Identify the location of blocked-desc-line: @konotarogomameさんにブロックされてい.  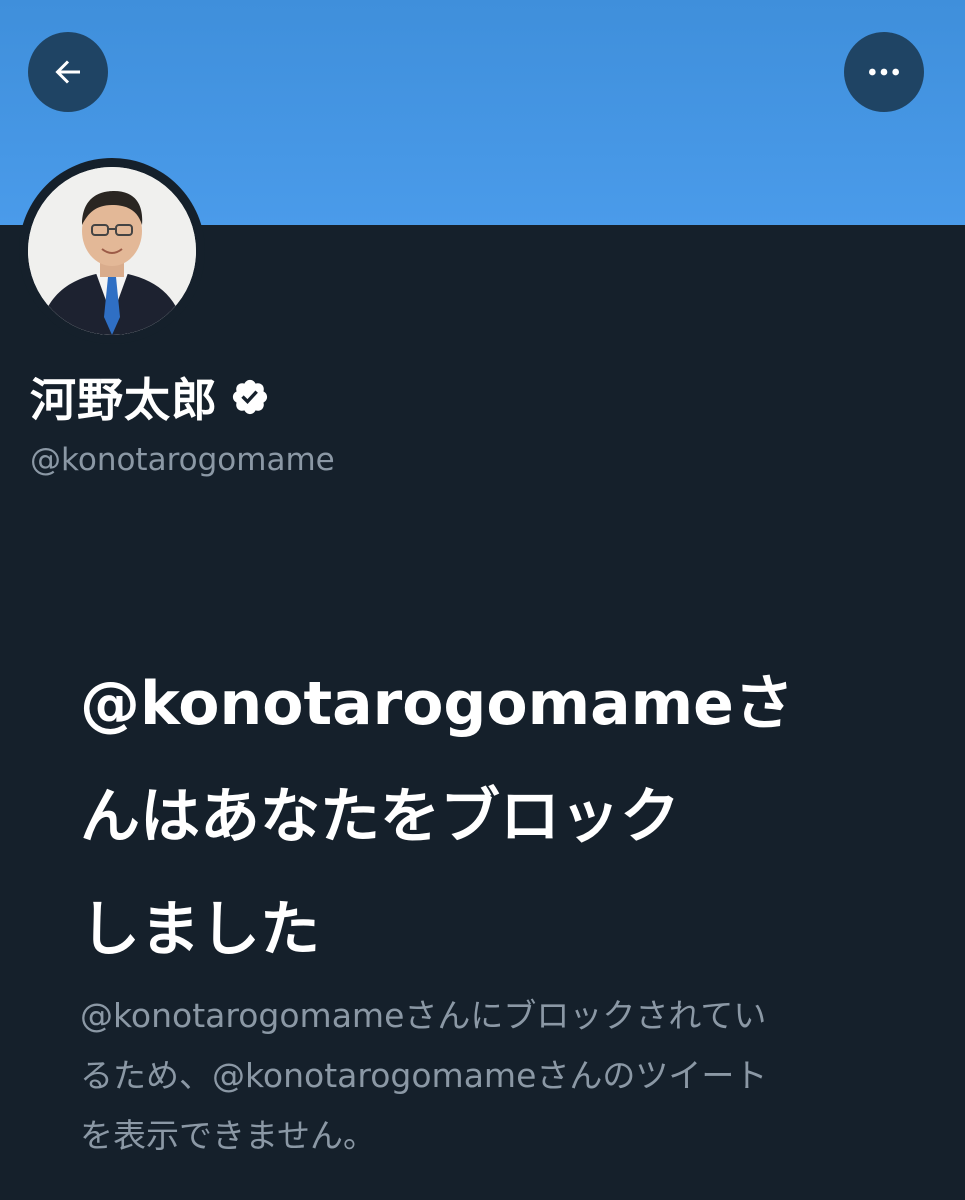
(423, 1015).